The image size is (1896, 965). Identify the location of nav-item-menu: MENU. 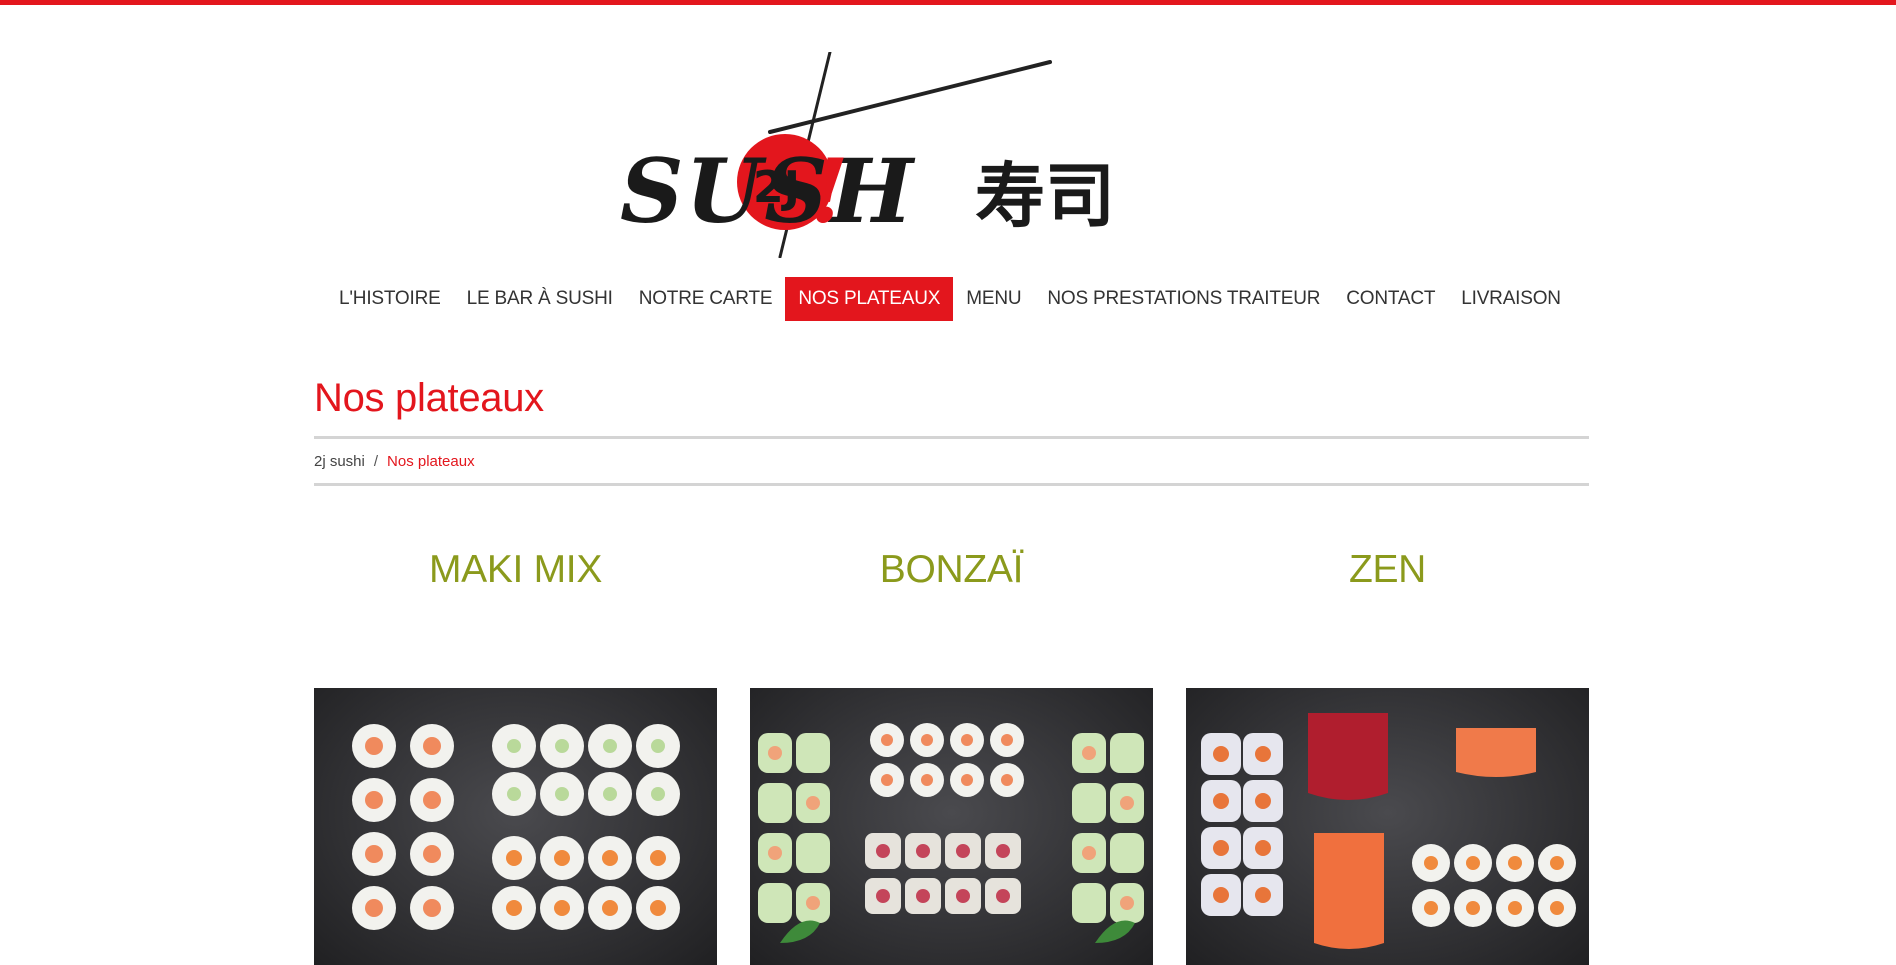
(993, 299).